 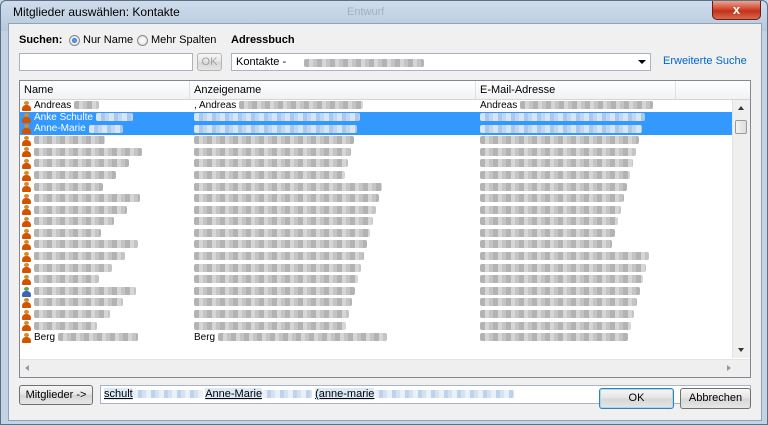 What do you see at coordinates (741, 350) in the screenshot?
I see `scroll-down-icon` at bounding box center [741, 350].